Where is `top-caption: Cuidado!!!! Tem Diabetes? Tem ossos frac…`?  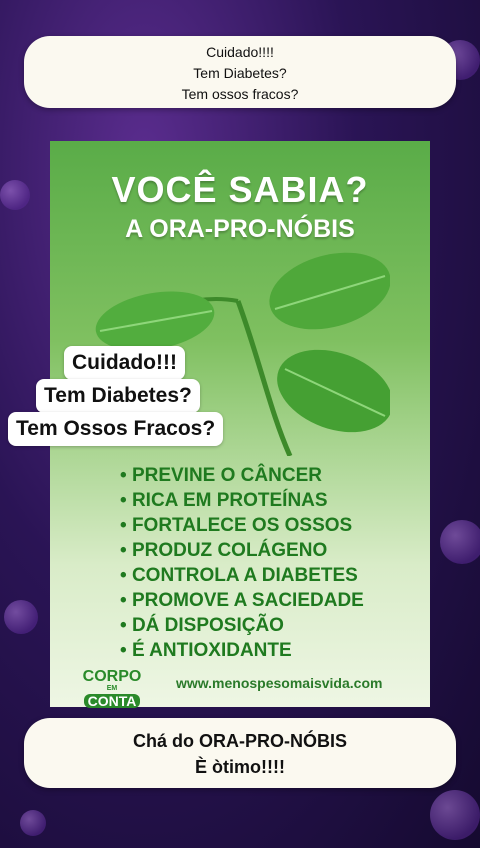 top-caption: Cuidado!!!! Tem Diabetes? Tem ossos frac… is located at coordinates (240, 72).